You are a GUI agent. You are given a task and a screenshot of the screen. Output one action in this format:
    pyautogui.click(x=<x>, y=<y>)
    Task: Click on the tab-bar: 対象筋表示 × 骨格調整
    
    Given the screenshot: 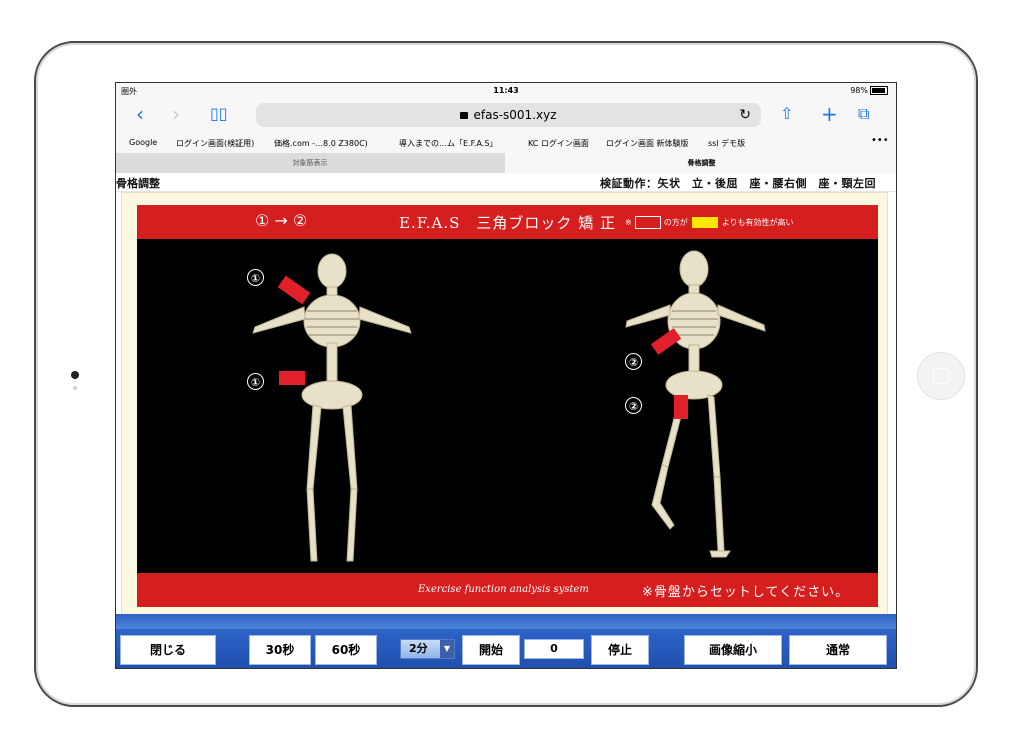 What is the action you would take?
    pyautogui.click(x=506, y=163)
    